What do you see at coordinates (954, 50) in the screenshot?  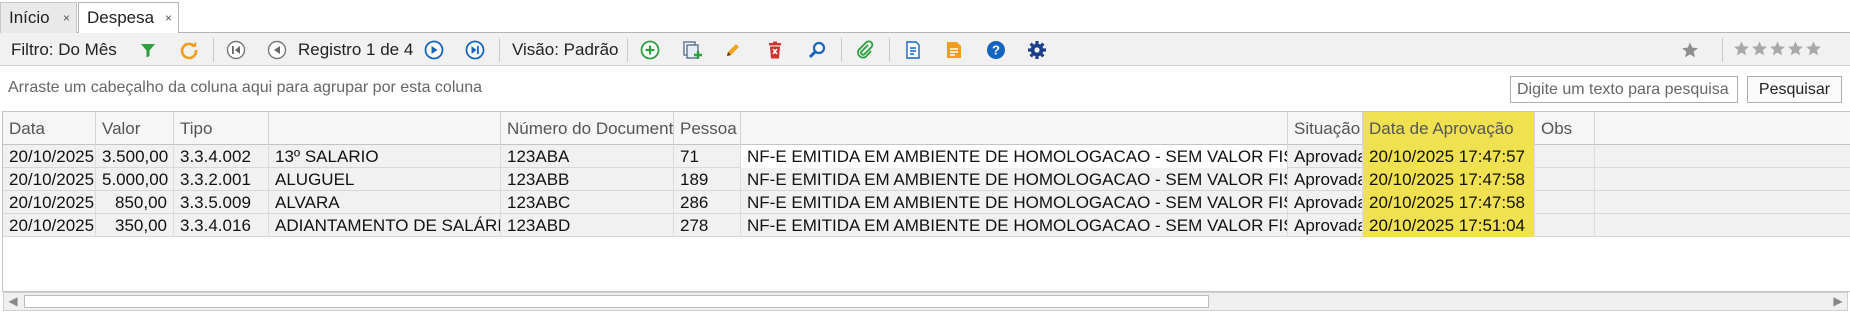 I see `notes-icon` at bounding box center [954, 50].